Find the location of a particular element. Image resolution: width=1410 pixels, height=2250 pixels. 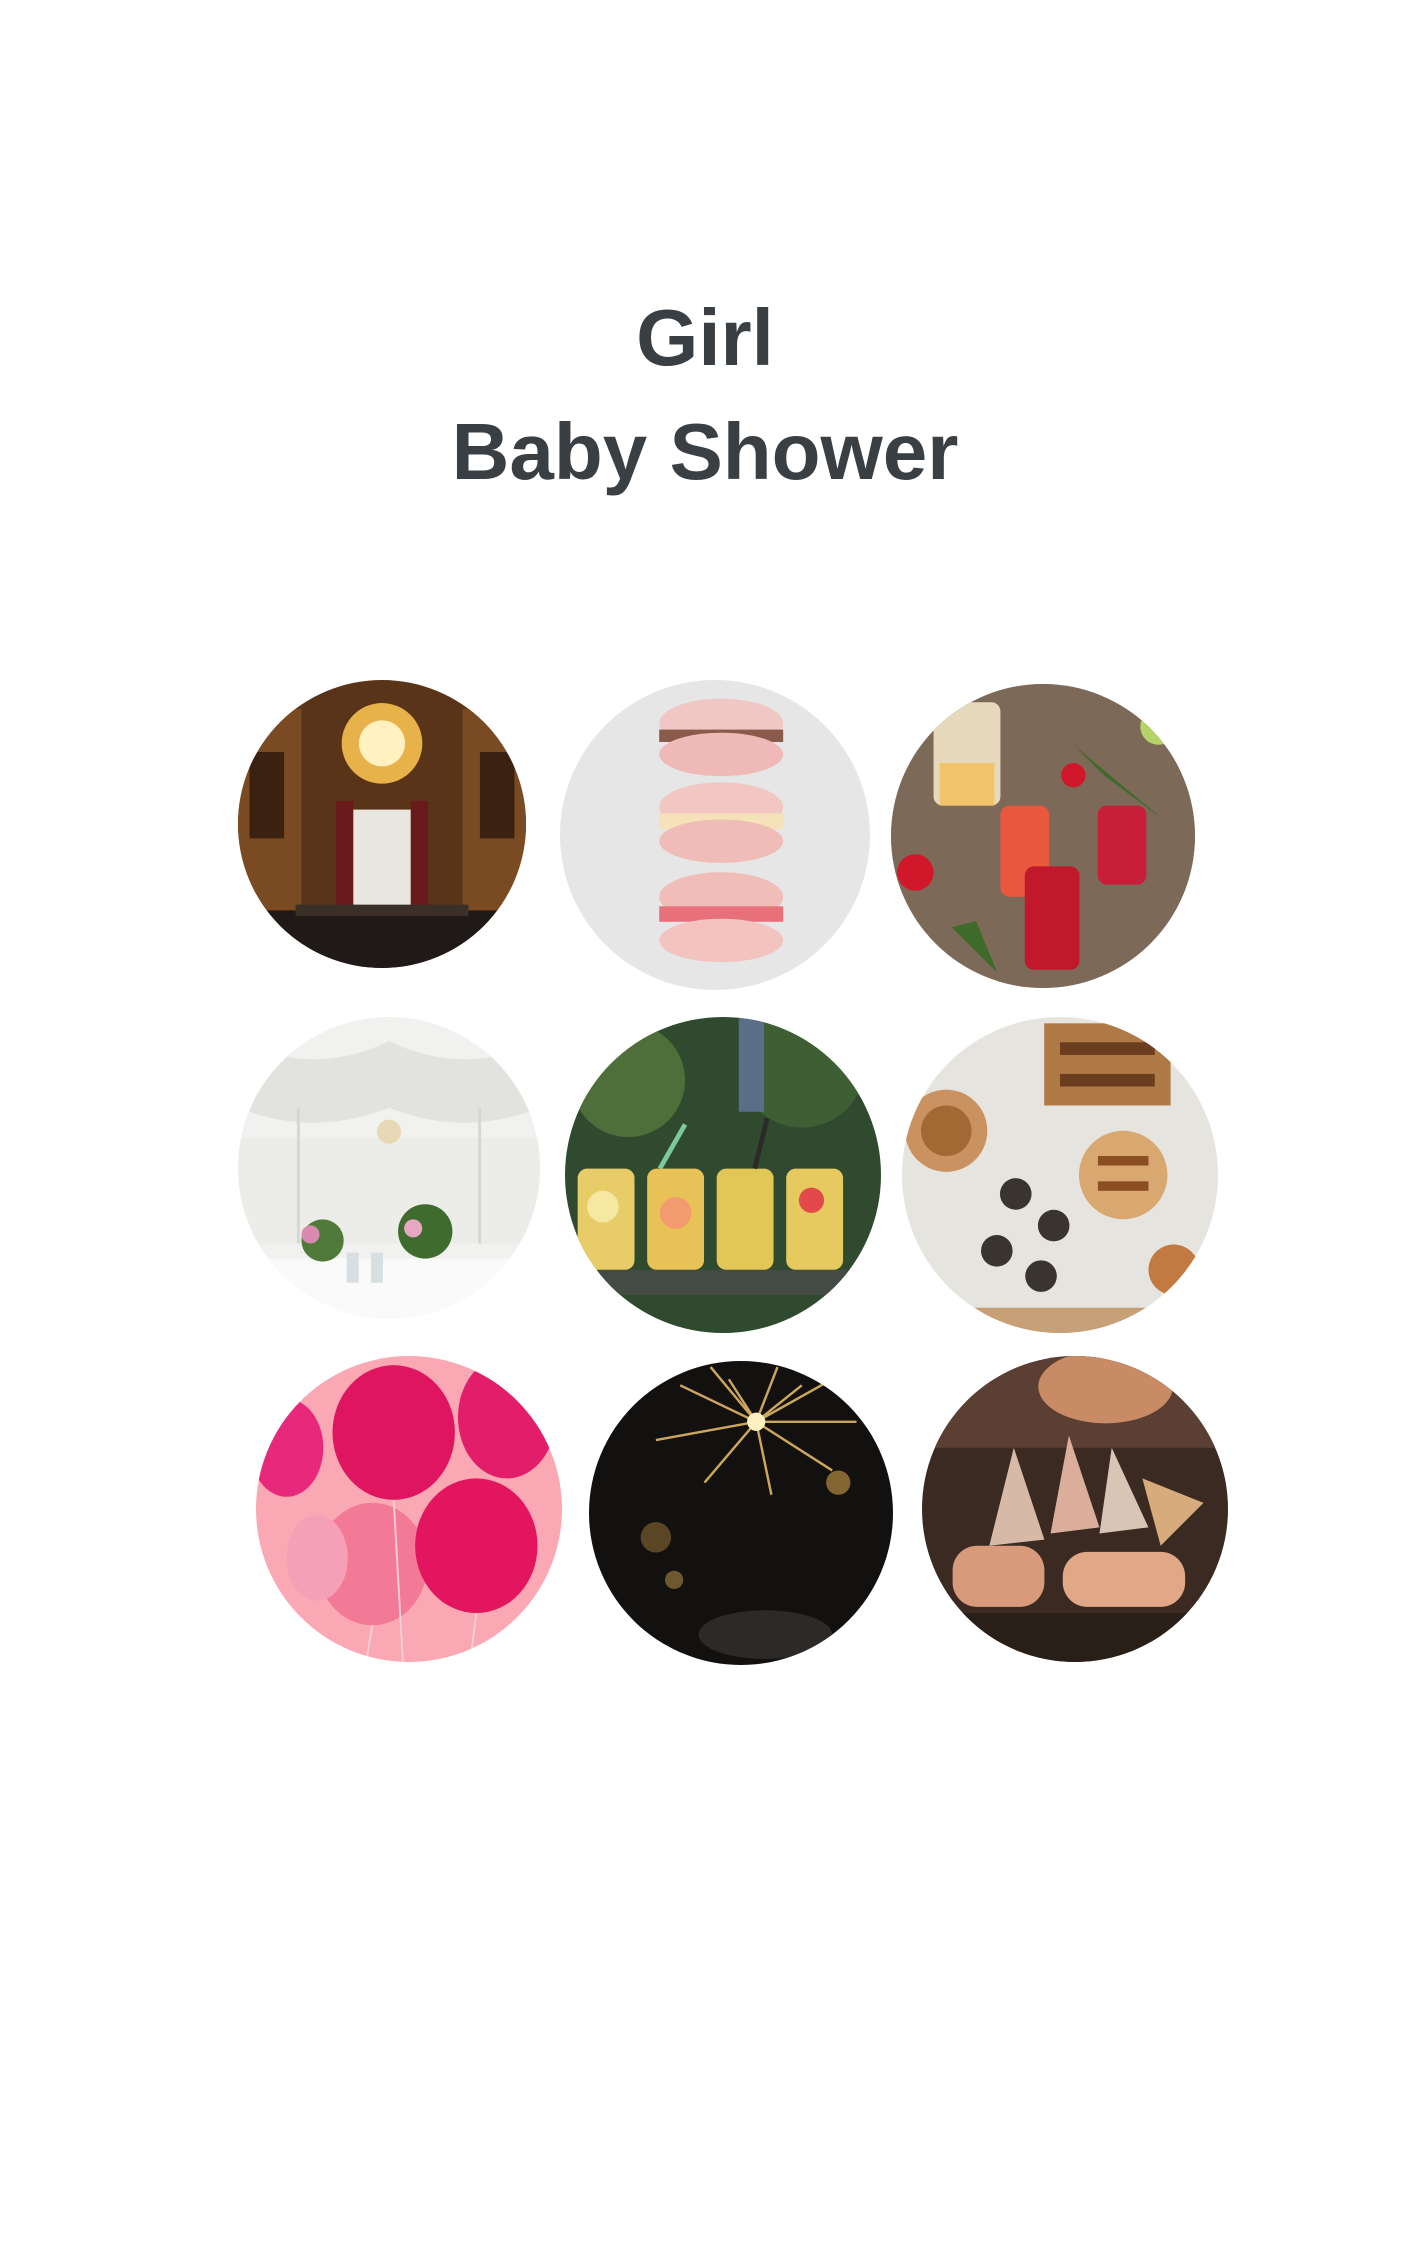

photo-pink-balloons is located at coordinates (409, 1509).